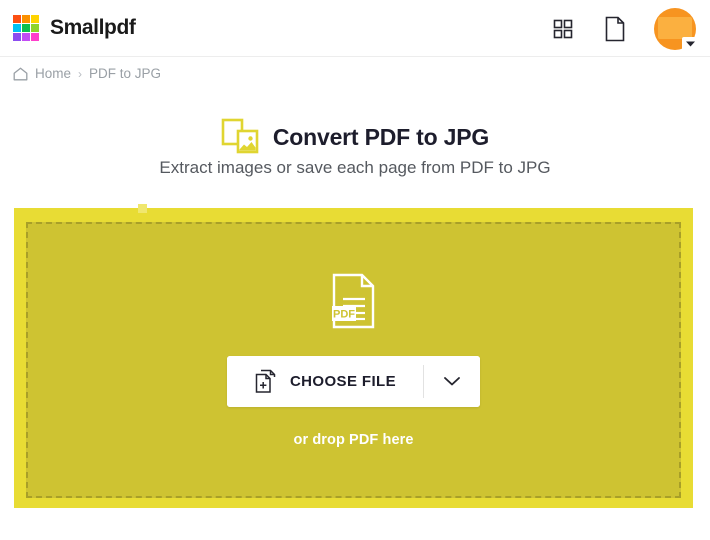  Describe the element at coordinates (355, 28) in the screenshot. I see `app-header: Smallpdf` at that location.